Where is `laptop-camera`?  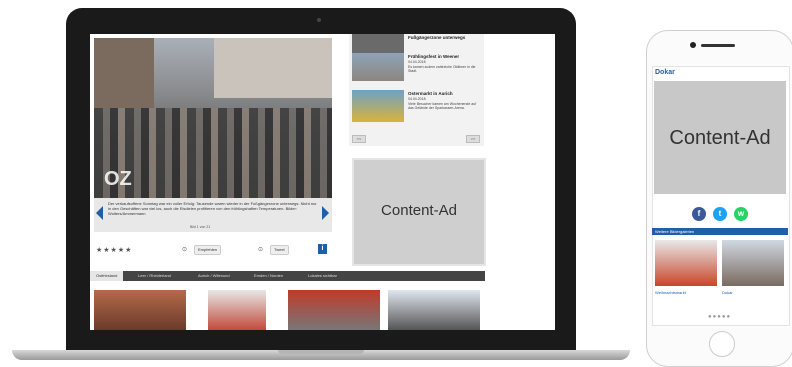
laptop-camera is located at coordinates (319, 20).